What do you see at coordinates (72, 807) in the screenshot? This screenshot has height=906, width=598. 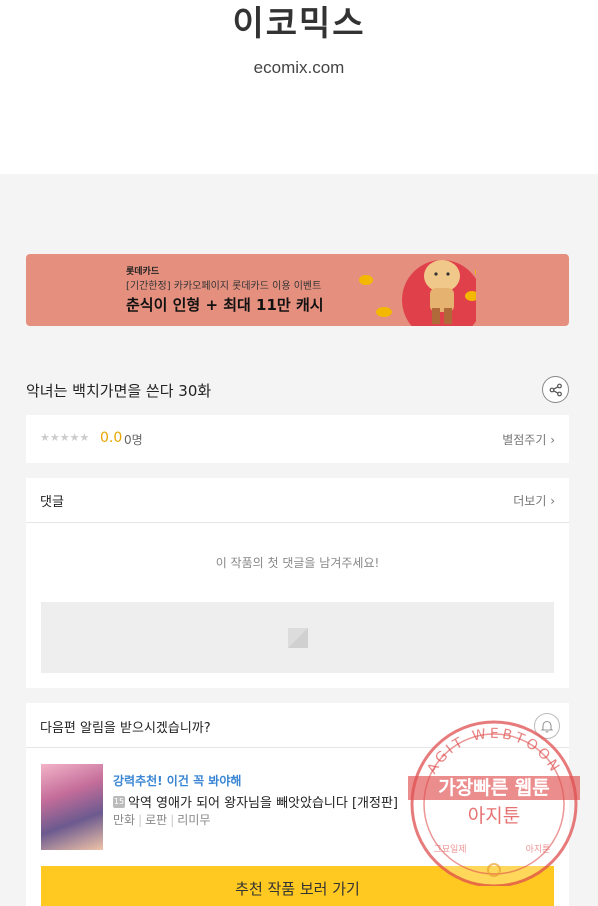 I see `recommendation-thumbnail` at bounding box center [72, 807].